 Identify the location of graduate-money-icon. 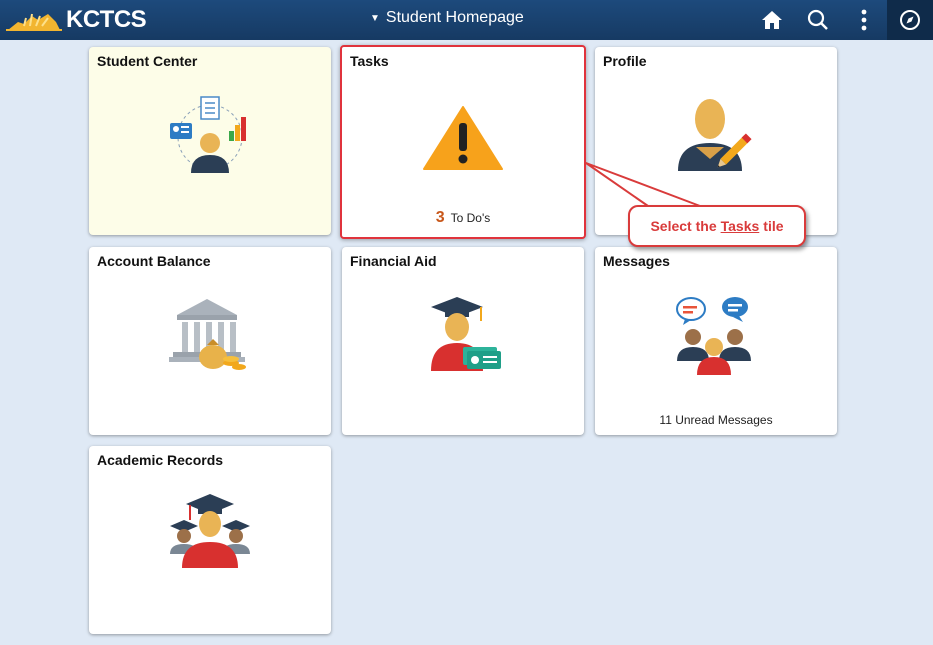
(466, 334).